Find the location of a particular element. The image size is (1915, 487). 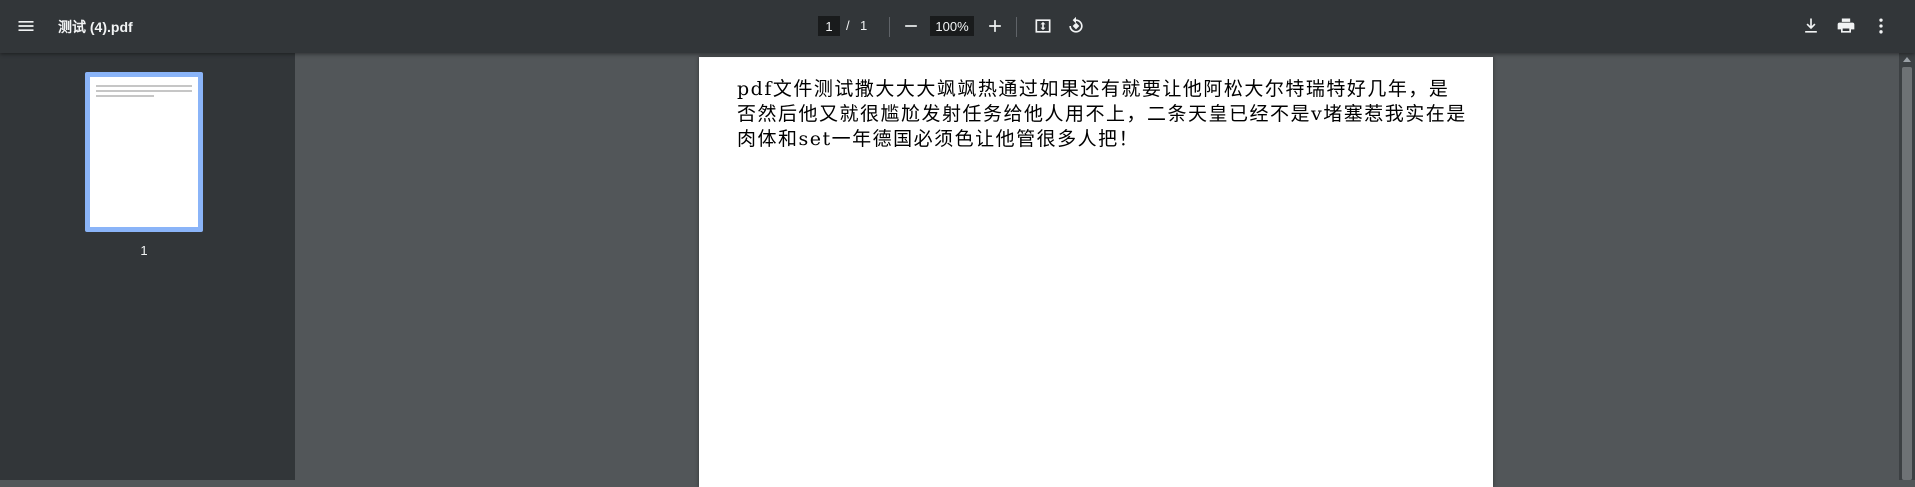

download-icon is located at coordinates (1811, 25).